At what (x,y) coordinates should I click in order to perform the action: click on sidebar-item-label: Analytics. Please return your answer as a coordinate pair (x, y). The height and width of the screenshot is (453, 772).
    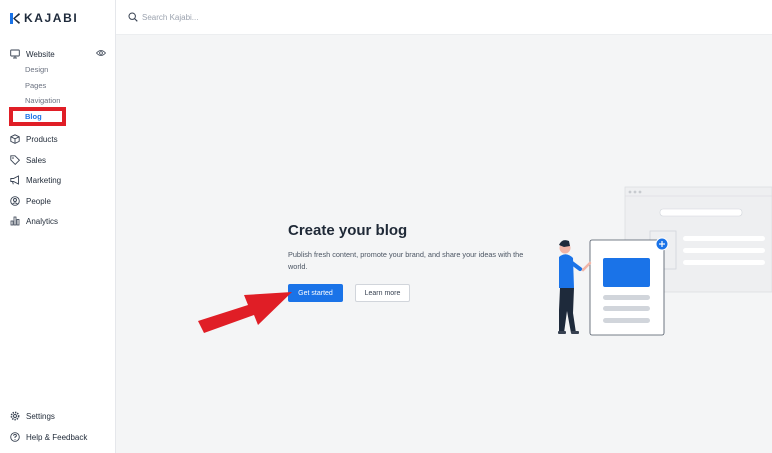
    Looking at the image, I should click on (42, 221).